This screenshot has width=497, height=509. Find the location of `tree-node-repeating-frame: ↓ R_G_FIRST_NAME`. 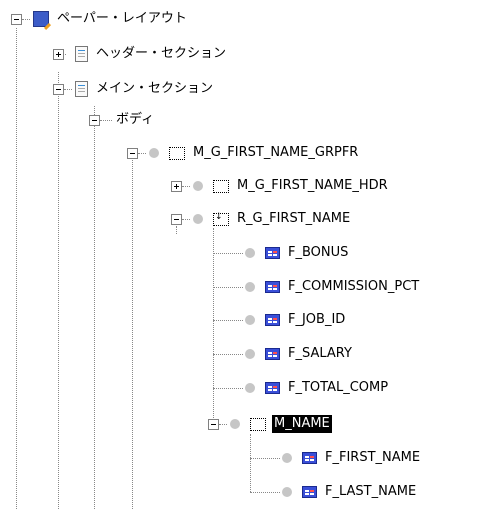

tree-node-repeating-frame: ↓ R_G_FIRST_NAME is located at coordinates (261, 219).